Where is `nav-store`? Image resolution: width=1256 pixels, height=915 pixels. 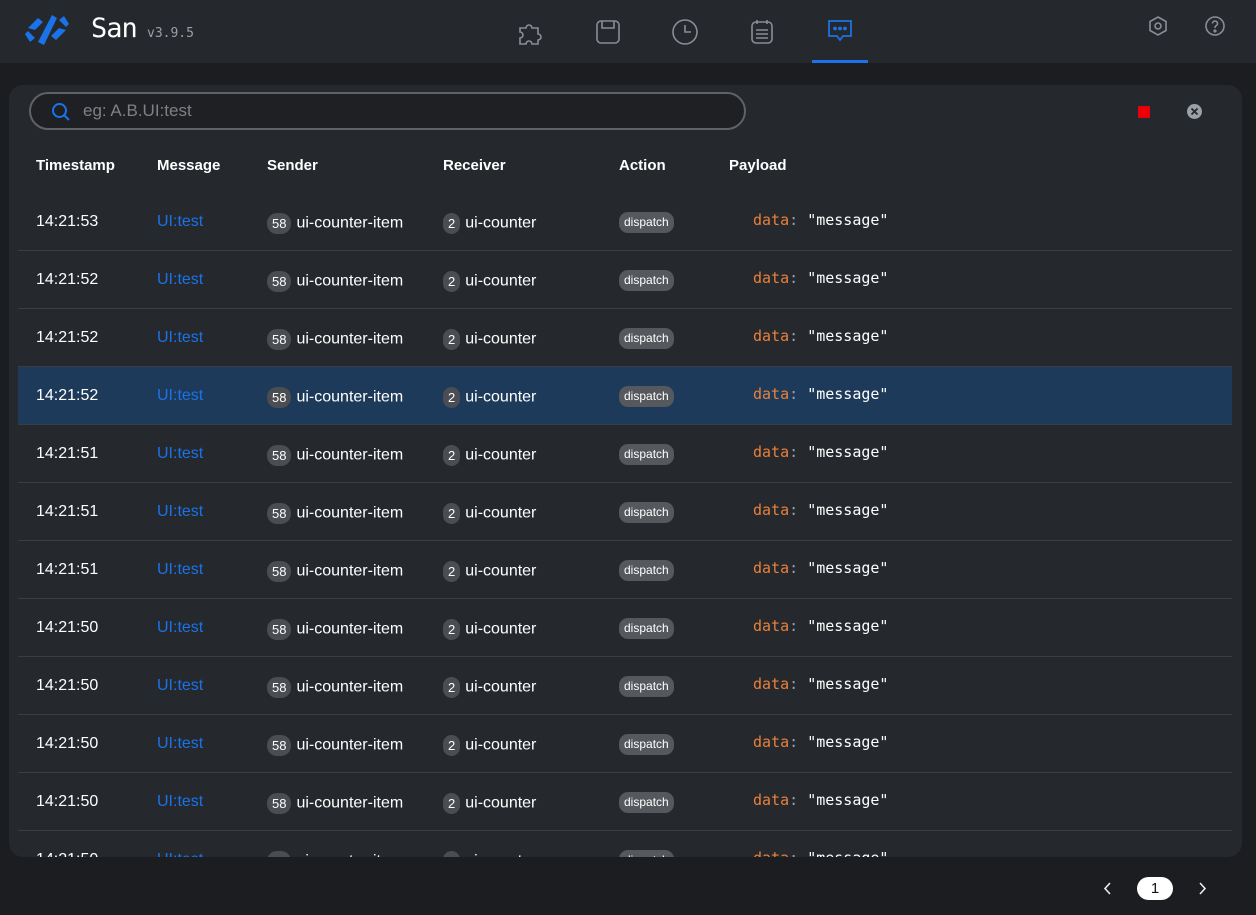 nav-store is located at coordinates (608, 31).